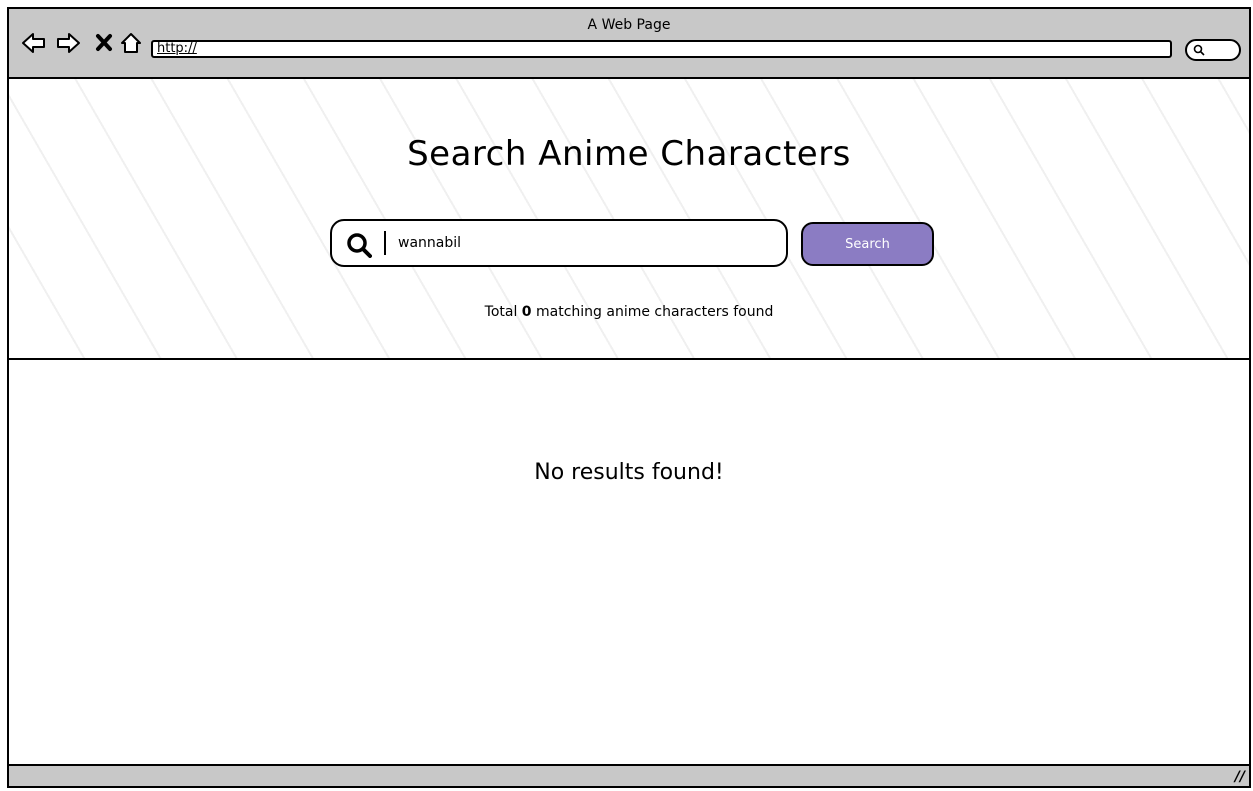 The height and width of the screenshot is (791, 1253). I want to click on character-search-box, so click(559, 243).